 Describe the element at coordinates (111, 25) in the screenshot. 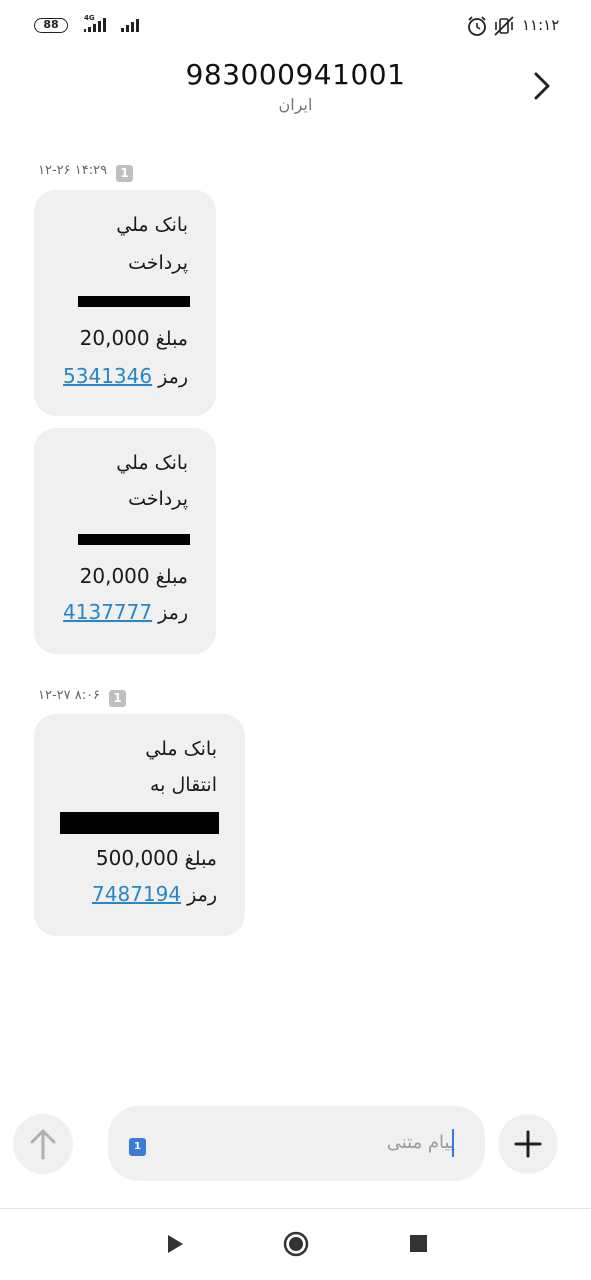

I see `signal-strength-icon` at that location.